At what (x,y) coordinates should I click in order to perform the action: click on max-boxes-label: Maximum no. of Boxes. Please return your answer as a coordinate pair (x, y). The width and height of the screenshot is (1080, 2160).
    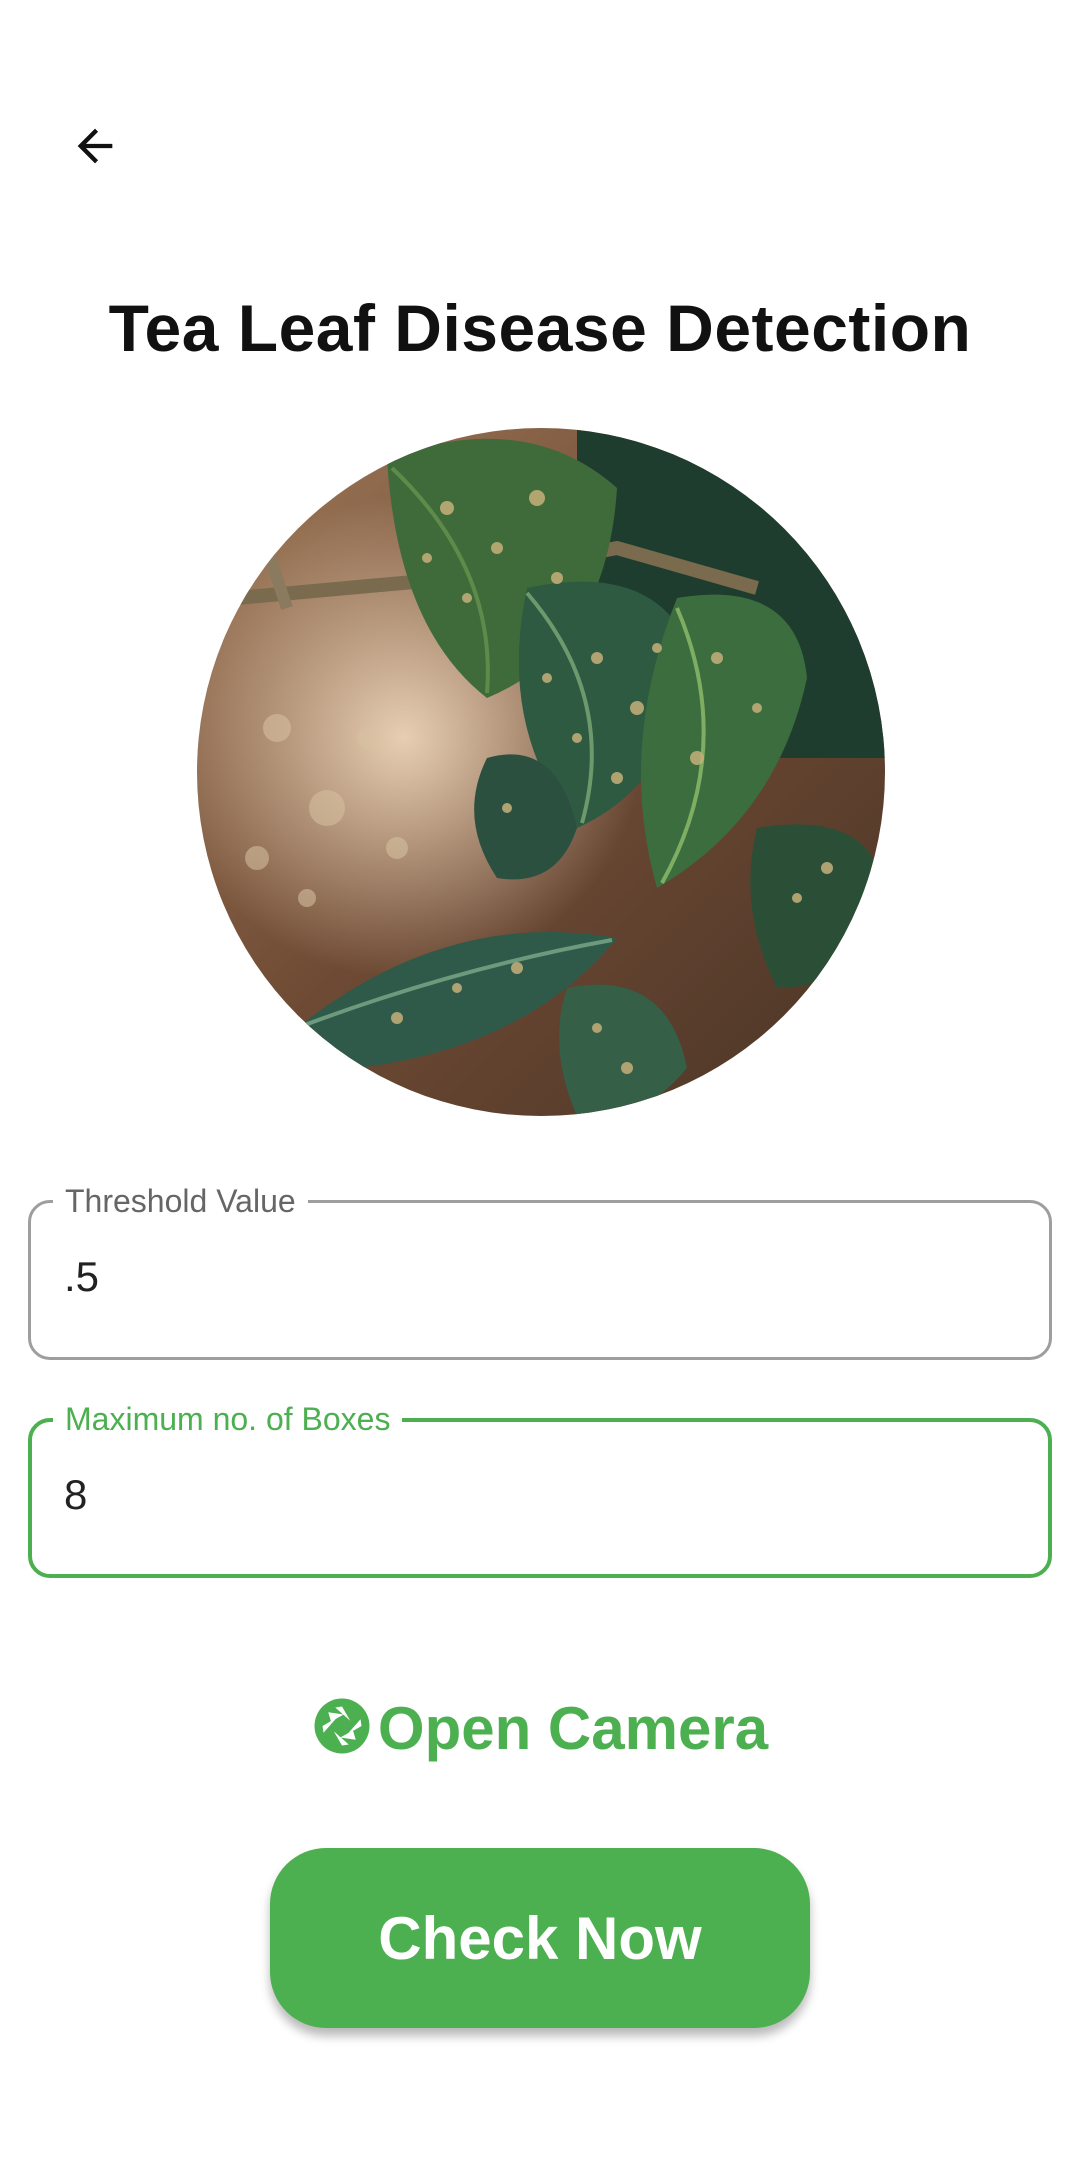
    Looking at the image, I should click on (228, 1419).